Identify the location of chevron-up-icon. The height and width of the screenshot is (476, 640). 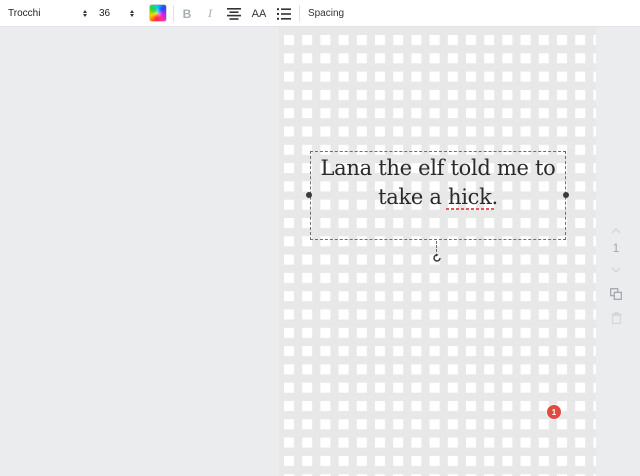
(616, 231).